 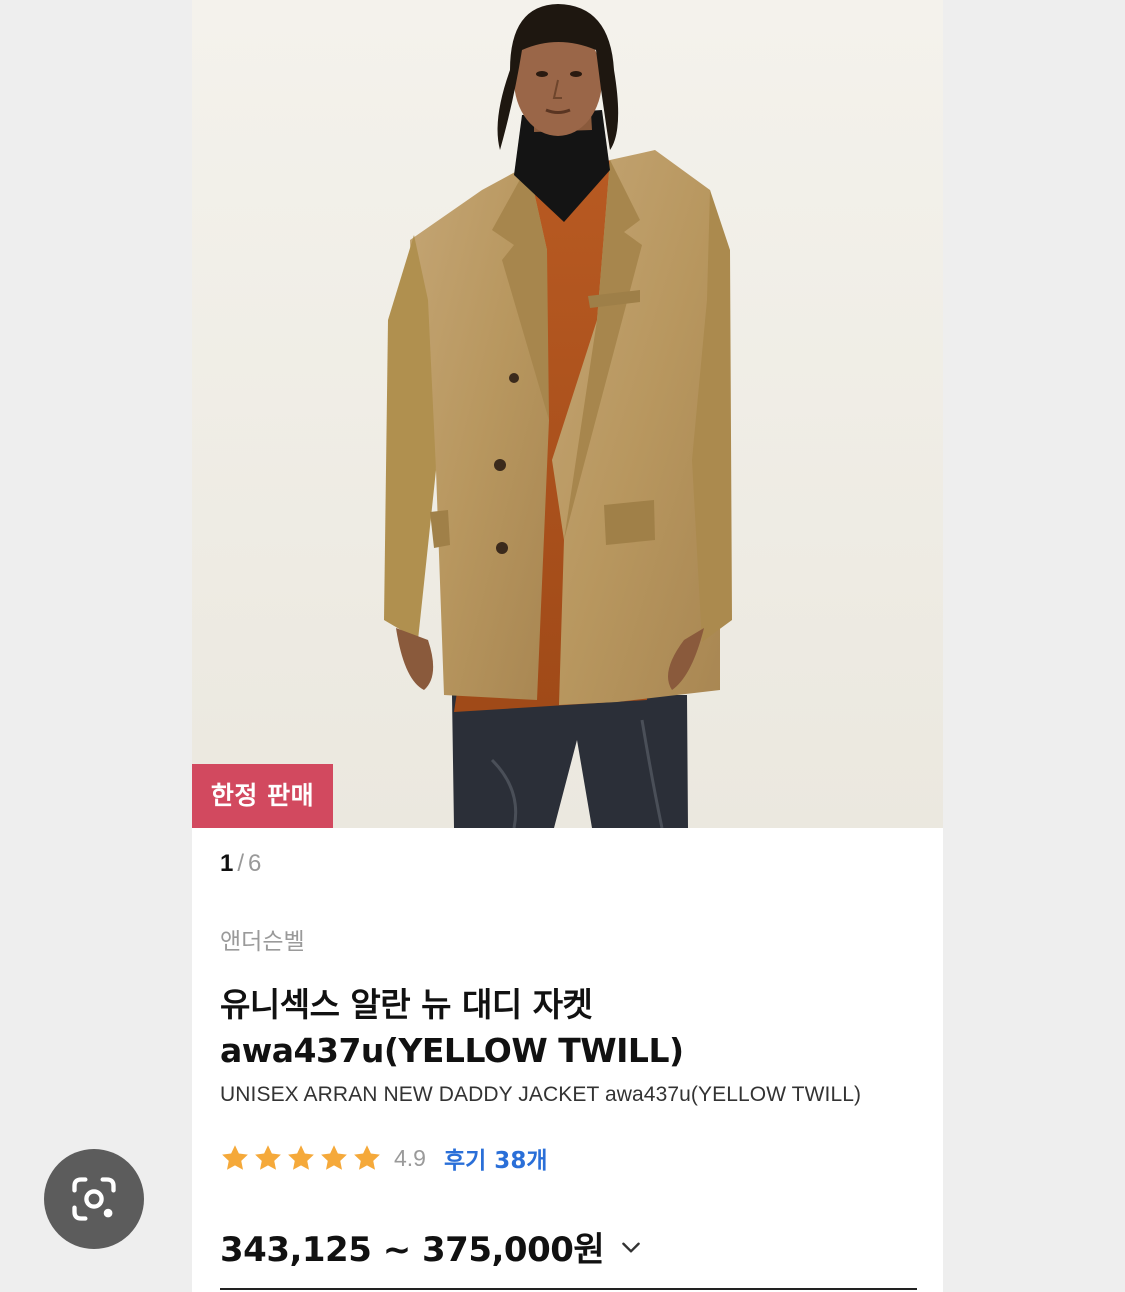 I want to click on google-lens-icon, so click(x=94, y=1199).